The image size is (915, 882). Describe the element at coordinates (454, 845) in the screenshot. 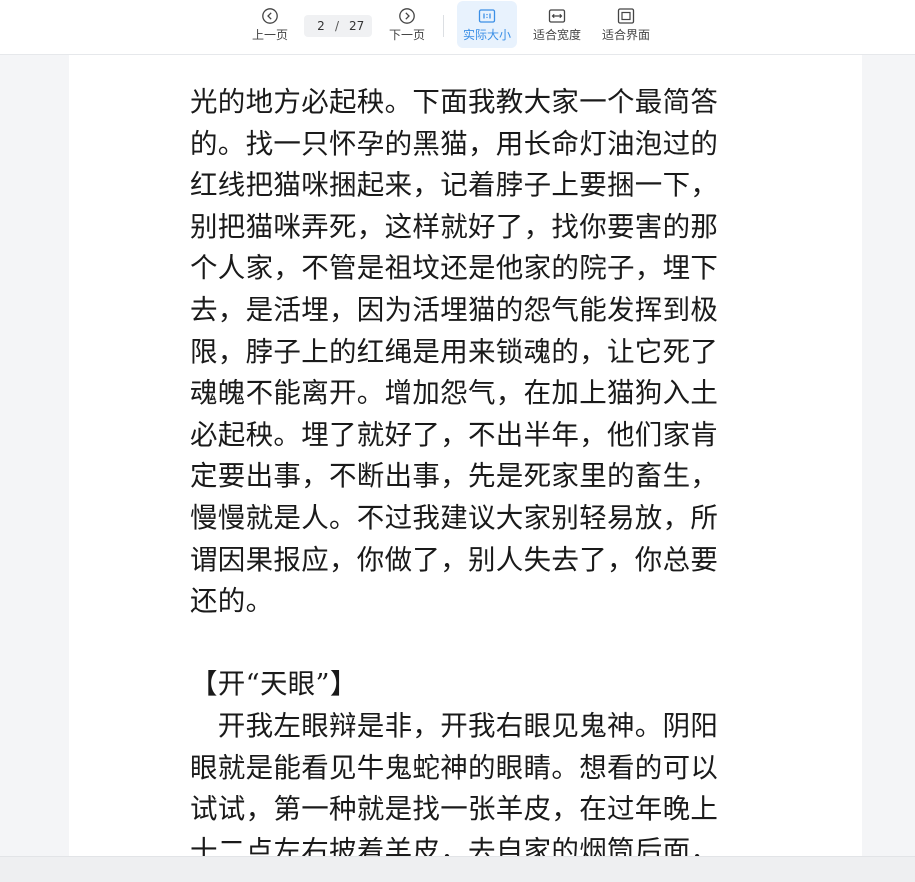

I see `text-line: 十二点左右披着羊皮，去自家的烟筒后面，` at that location.